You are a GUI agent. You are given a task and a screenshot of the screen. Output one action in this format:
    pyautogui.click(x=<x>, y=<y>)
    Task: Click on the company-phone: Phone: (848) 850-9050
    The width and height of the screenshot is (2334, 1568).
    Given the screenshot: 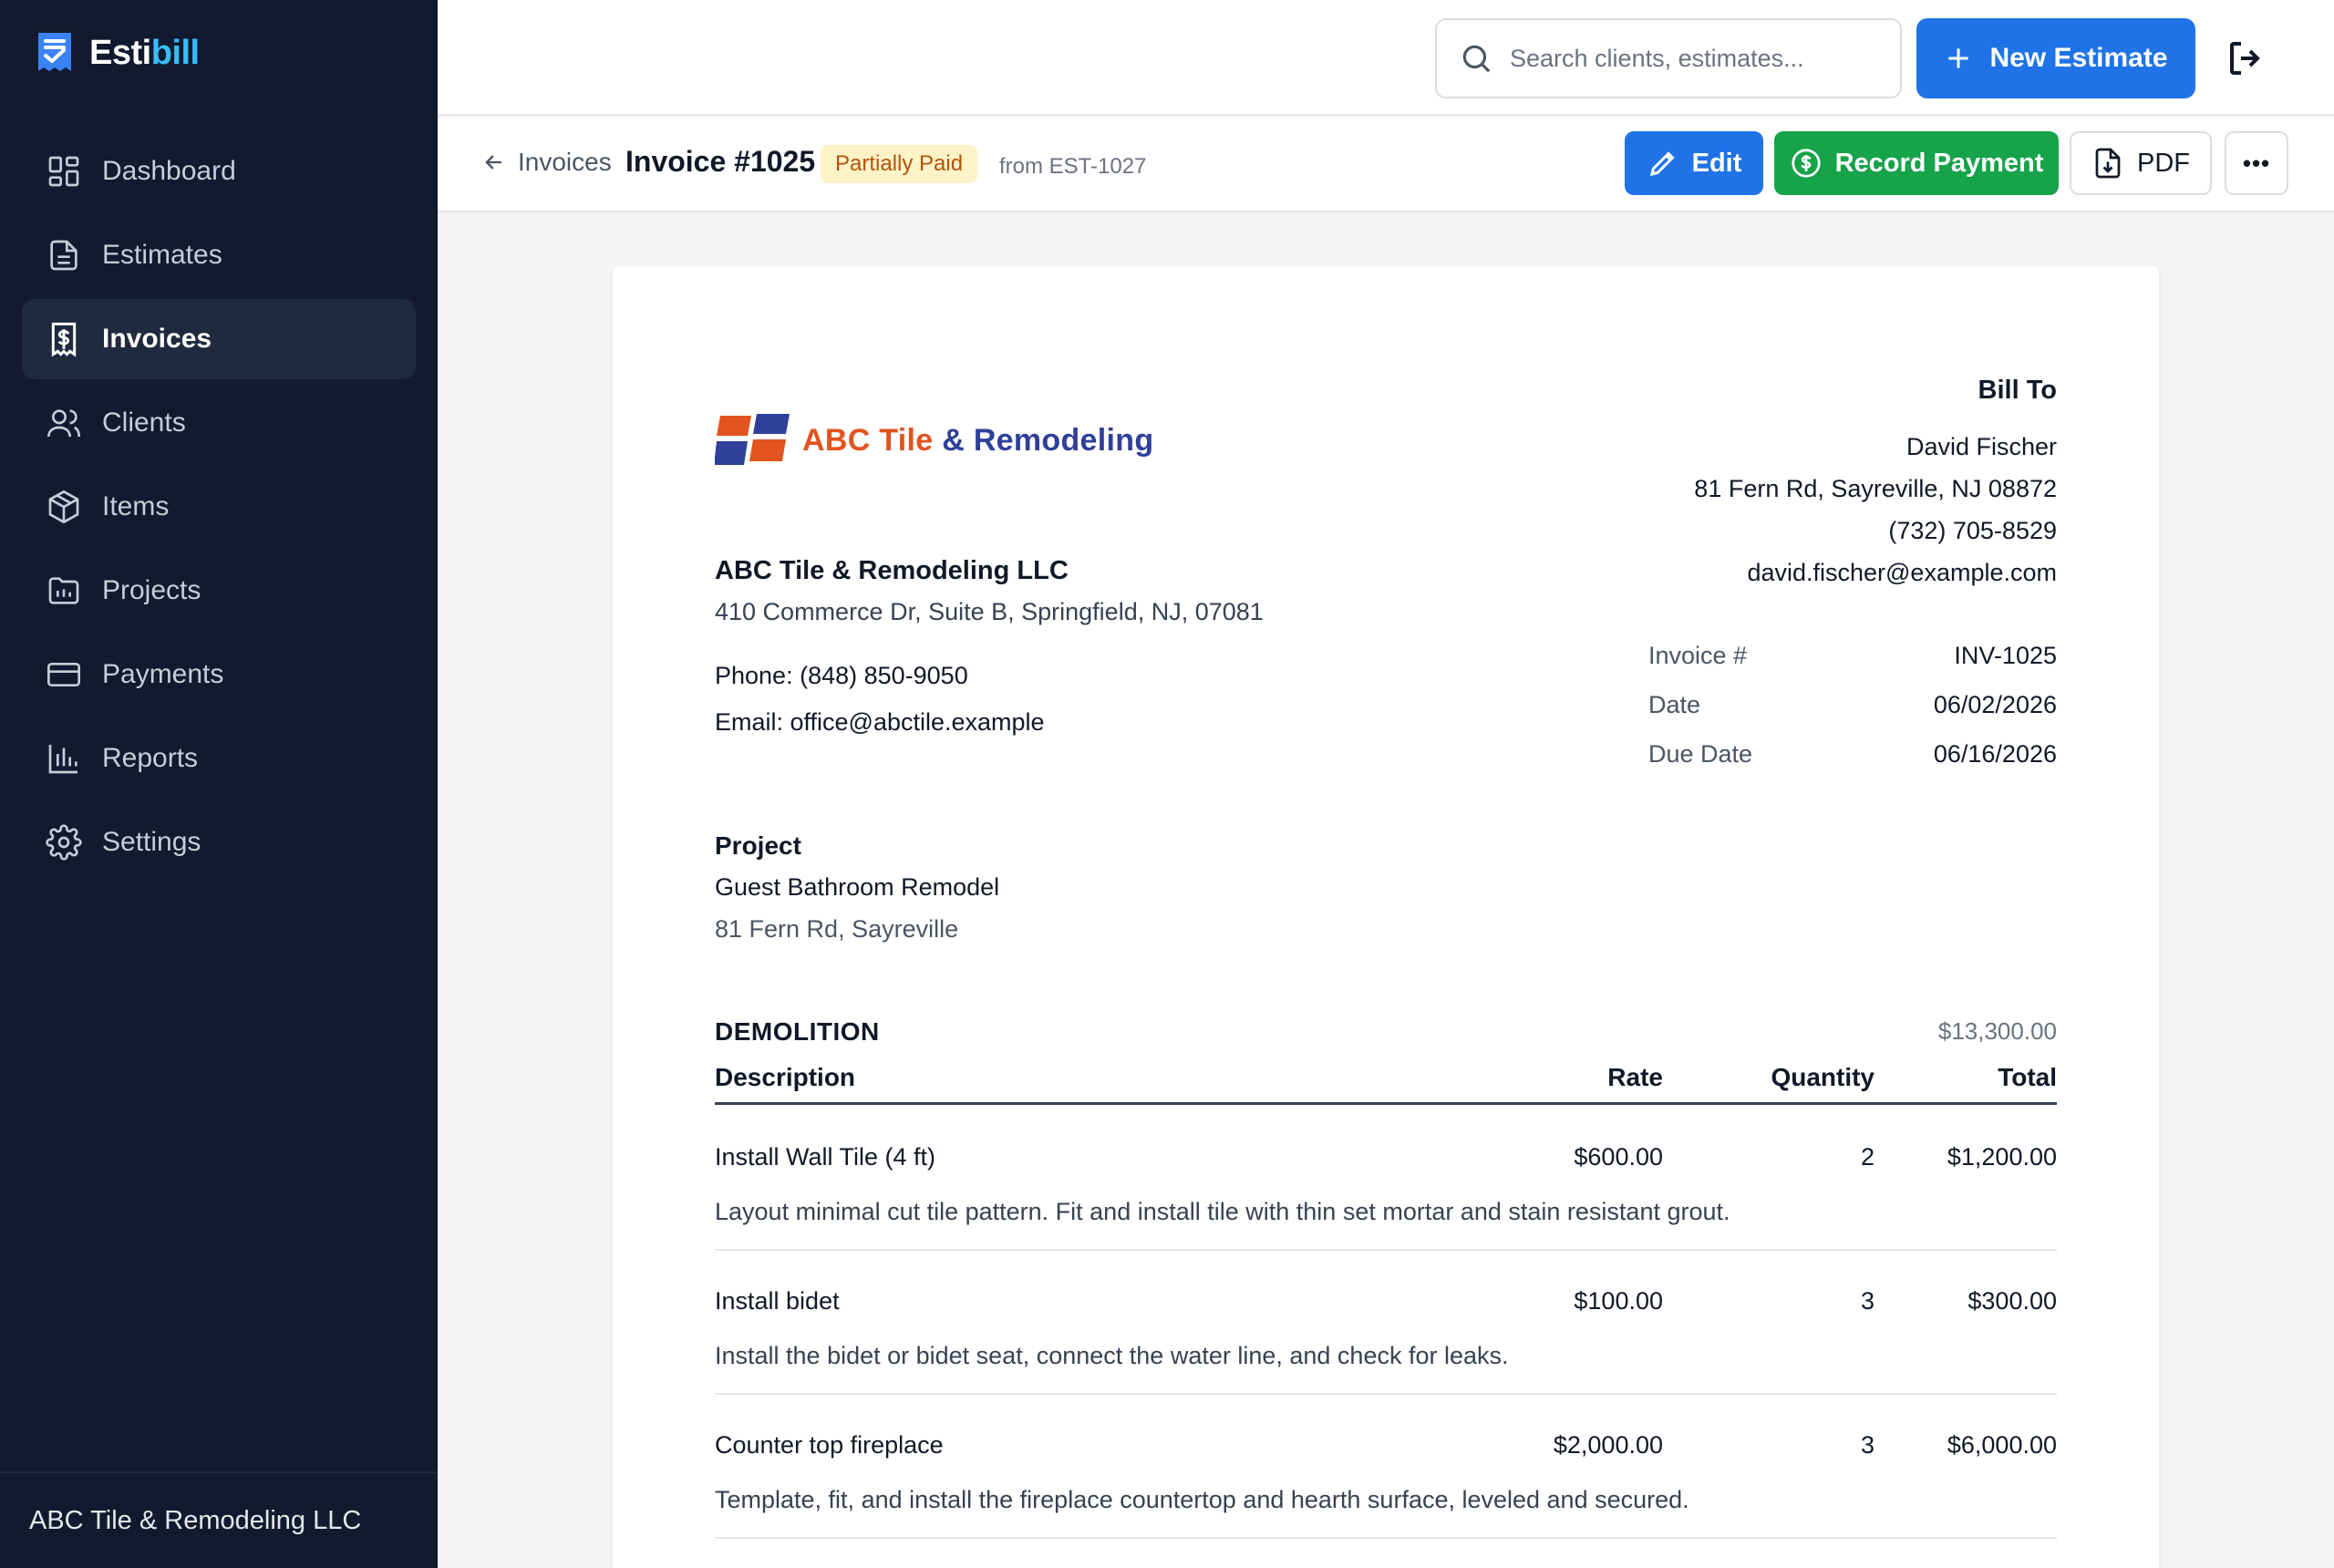 What is the action you would take?
    pyautogui.click(x=841, y=675)
    